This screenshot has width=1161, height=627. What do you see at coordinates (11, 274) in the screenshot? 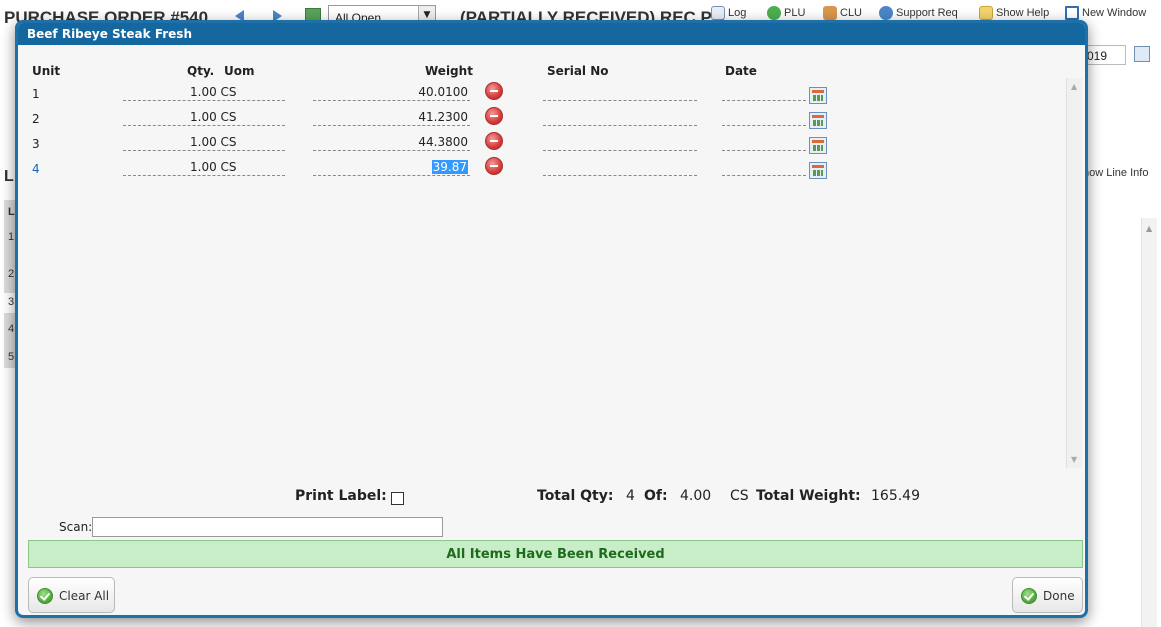
I see `row-number: 2` at bounding box center [11, 274].